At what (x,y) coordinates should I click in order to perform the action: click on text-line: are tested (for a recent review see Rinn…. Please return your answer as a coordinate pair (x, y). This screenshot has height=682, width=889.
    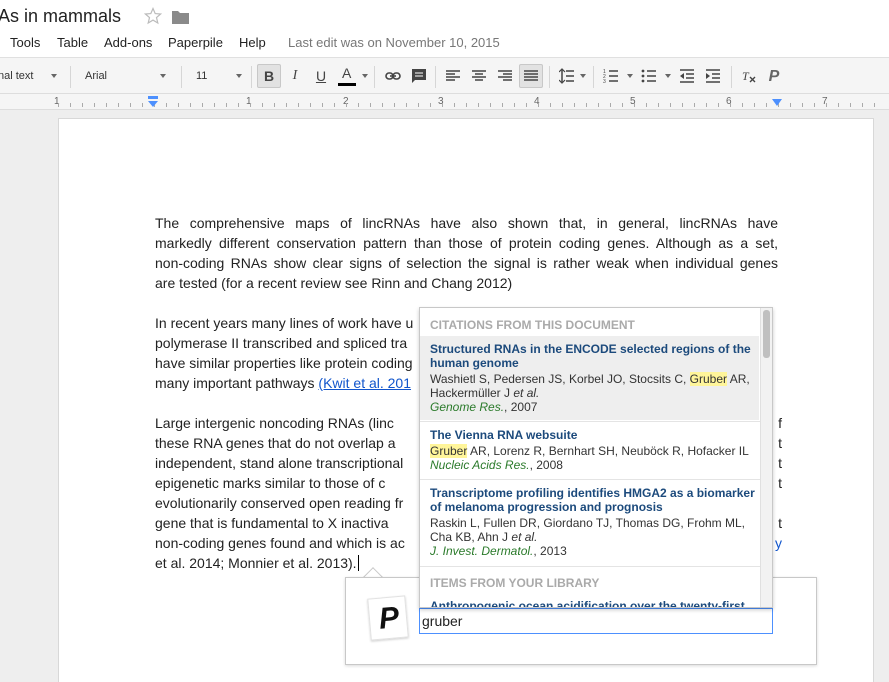
    Looking at the image, I should click on (334, 283).